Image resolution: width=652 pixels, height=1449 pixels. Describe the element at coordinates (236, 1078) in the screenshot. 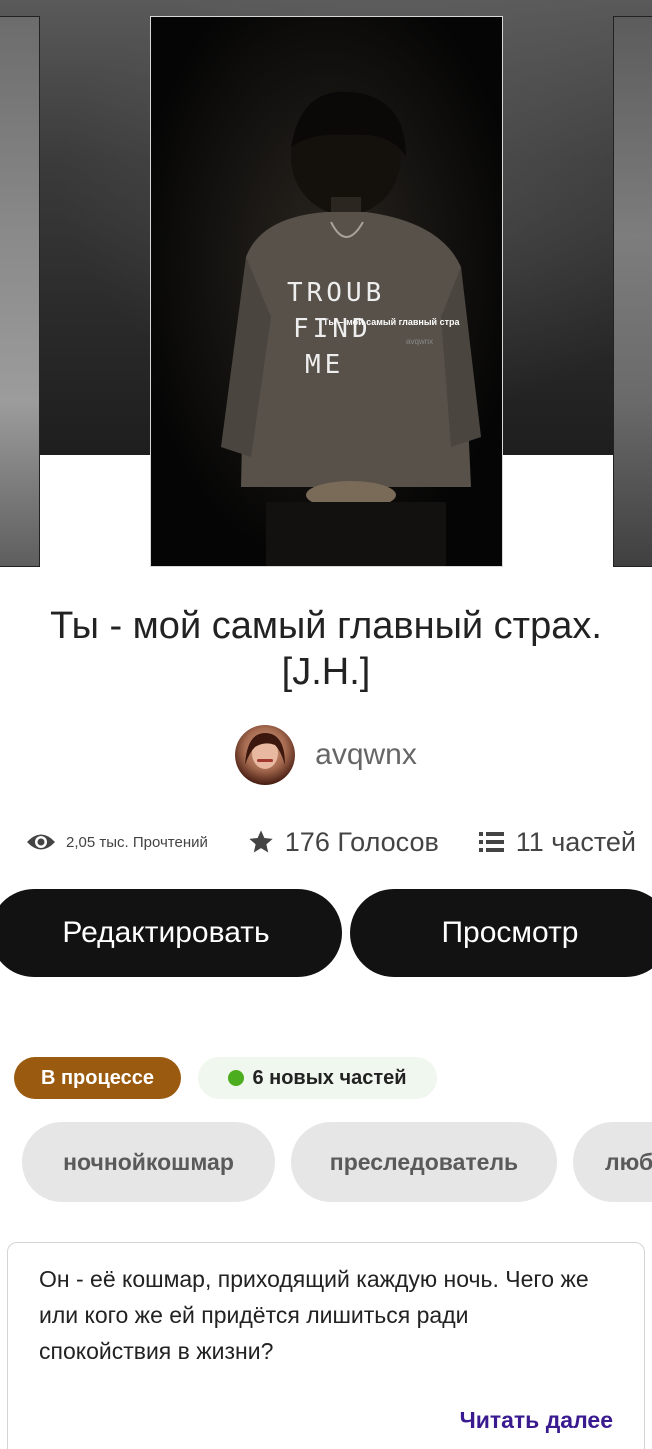

I see `new-indicator-dot` at that location.